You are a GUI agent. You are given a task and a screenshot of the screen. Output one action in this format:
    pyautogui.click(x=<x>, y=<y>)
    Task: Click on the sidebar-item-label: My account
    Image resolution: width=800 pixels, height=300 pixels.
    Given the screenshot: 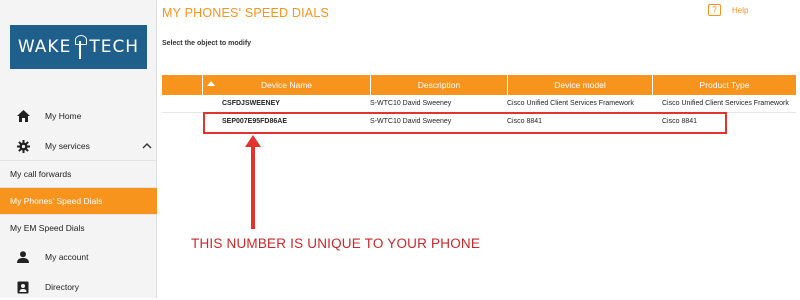 What is the action you would take?
    pyautogui.click(x=67, y=257)
    